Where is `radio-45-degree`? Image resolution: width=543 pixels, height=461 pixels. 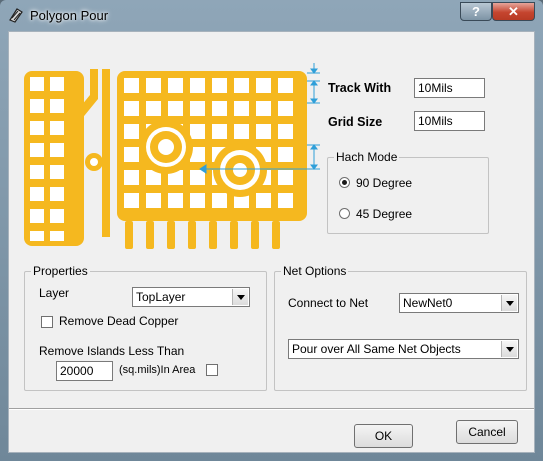 radio-45-degree is located at coordinates (344, 213).